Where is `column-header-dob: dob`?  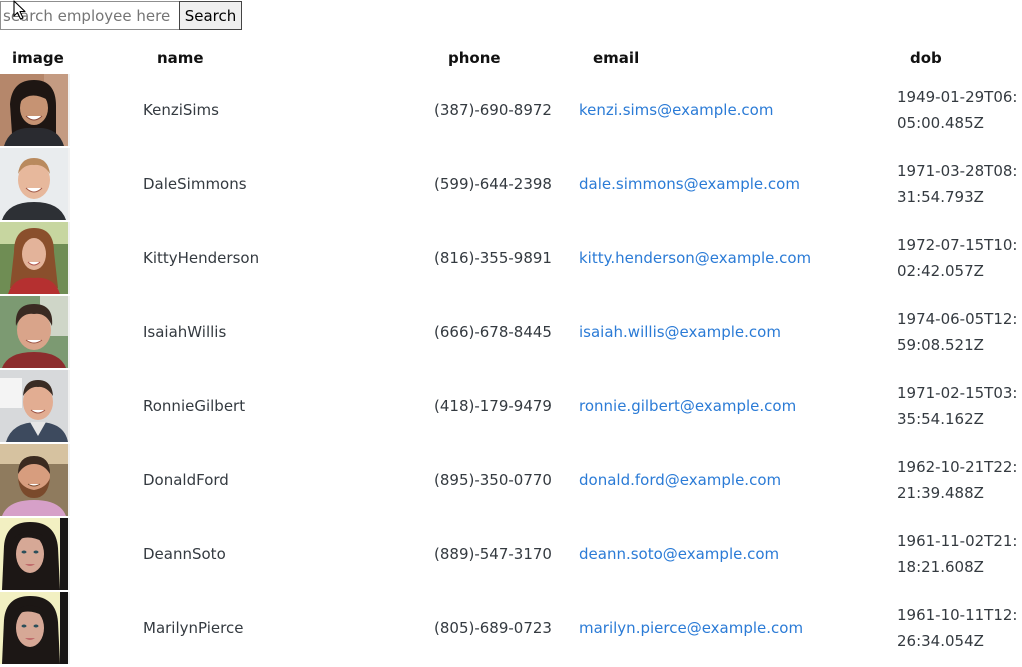 column-header-dob: dob is located at coordinates (926, 58).